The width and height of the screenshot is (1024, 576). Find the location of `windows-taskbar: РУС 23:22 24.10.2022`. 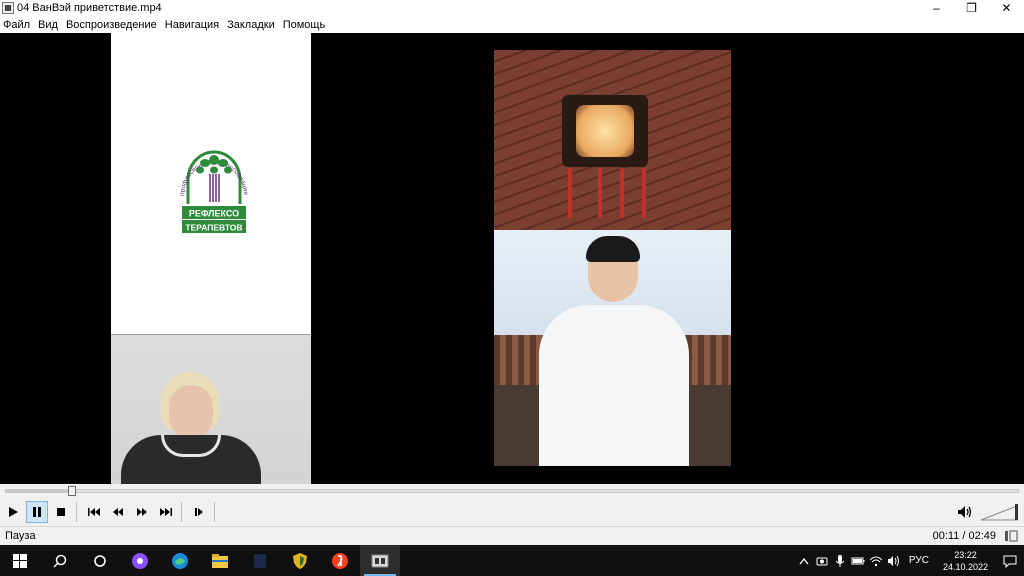

windows-taskbar: РУС 23:22 24.10.2022 is located at coordinates (512, 560).